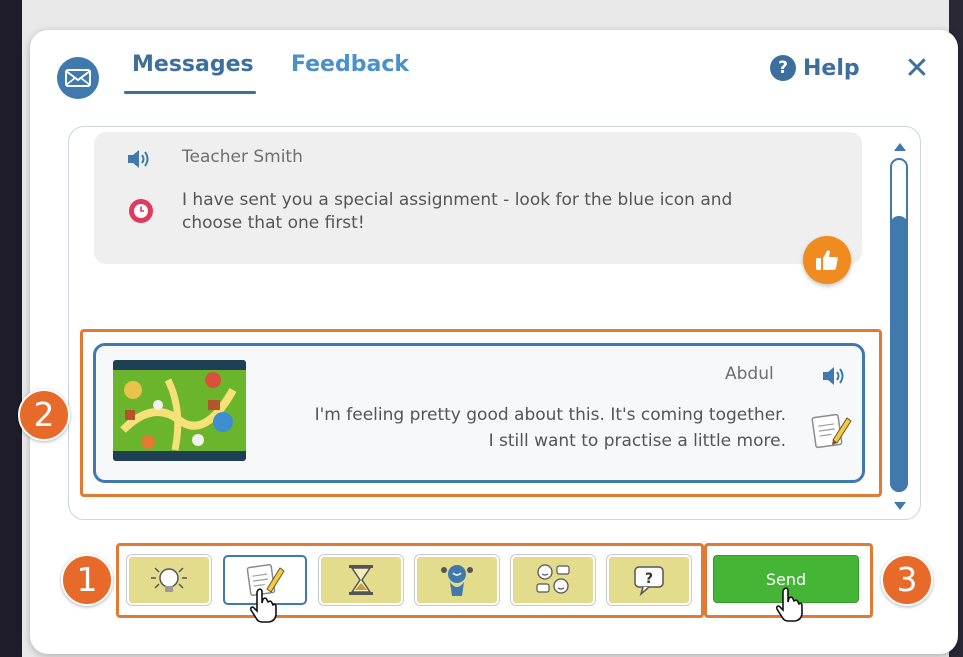  Describe the element at coordinates (140, 161) in the screenshot. I see `speaker-icon` at that location.